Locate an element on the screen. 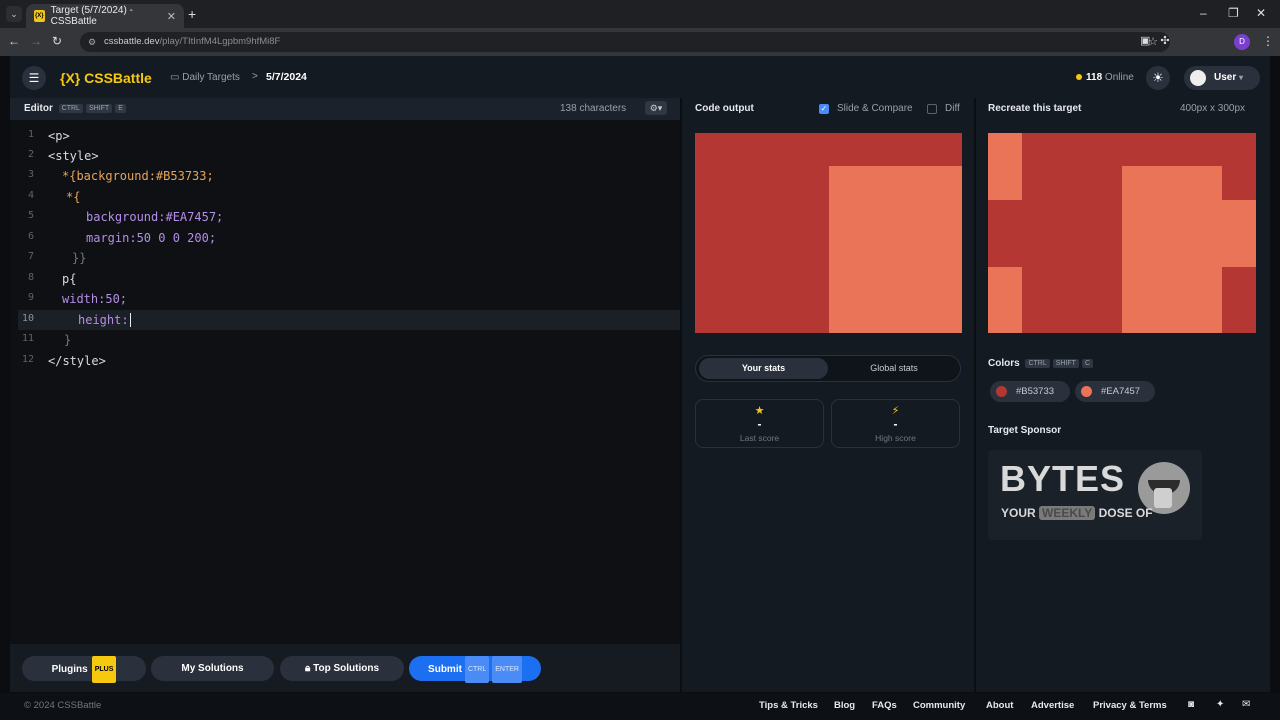 The width and height of the screenshot is (1280, 720). theme-toggle-sun-icon: ☀ is located at coordinates (1158, 78).